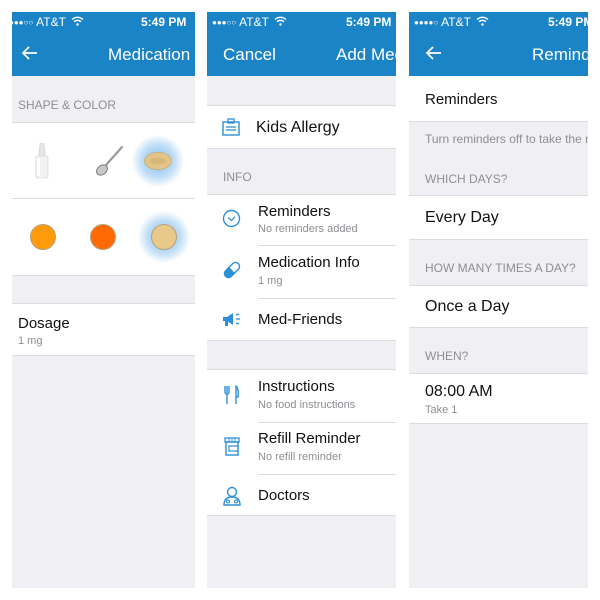 This screenshot has width=600, height=600. I want to click on color-picker-row, so click(103, 237).